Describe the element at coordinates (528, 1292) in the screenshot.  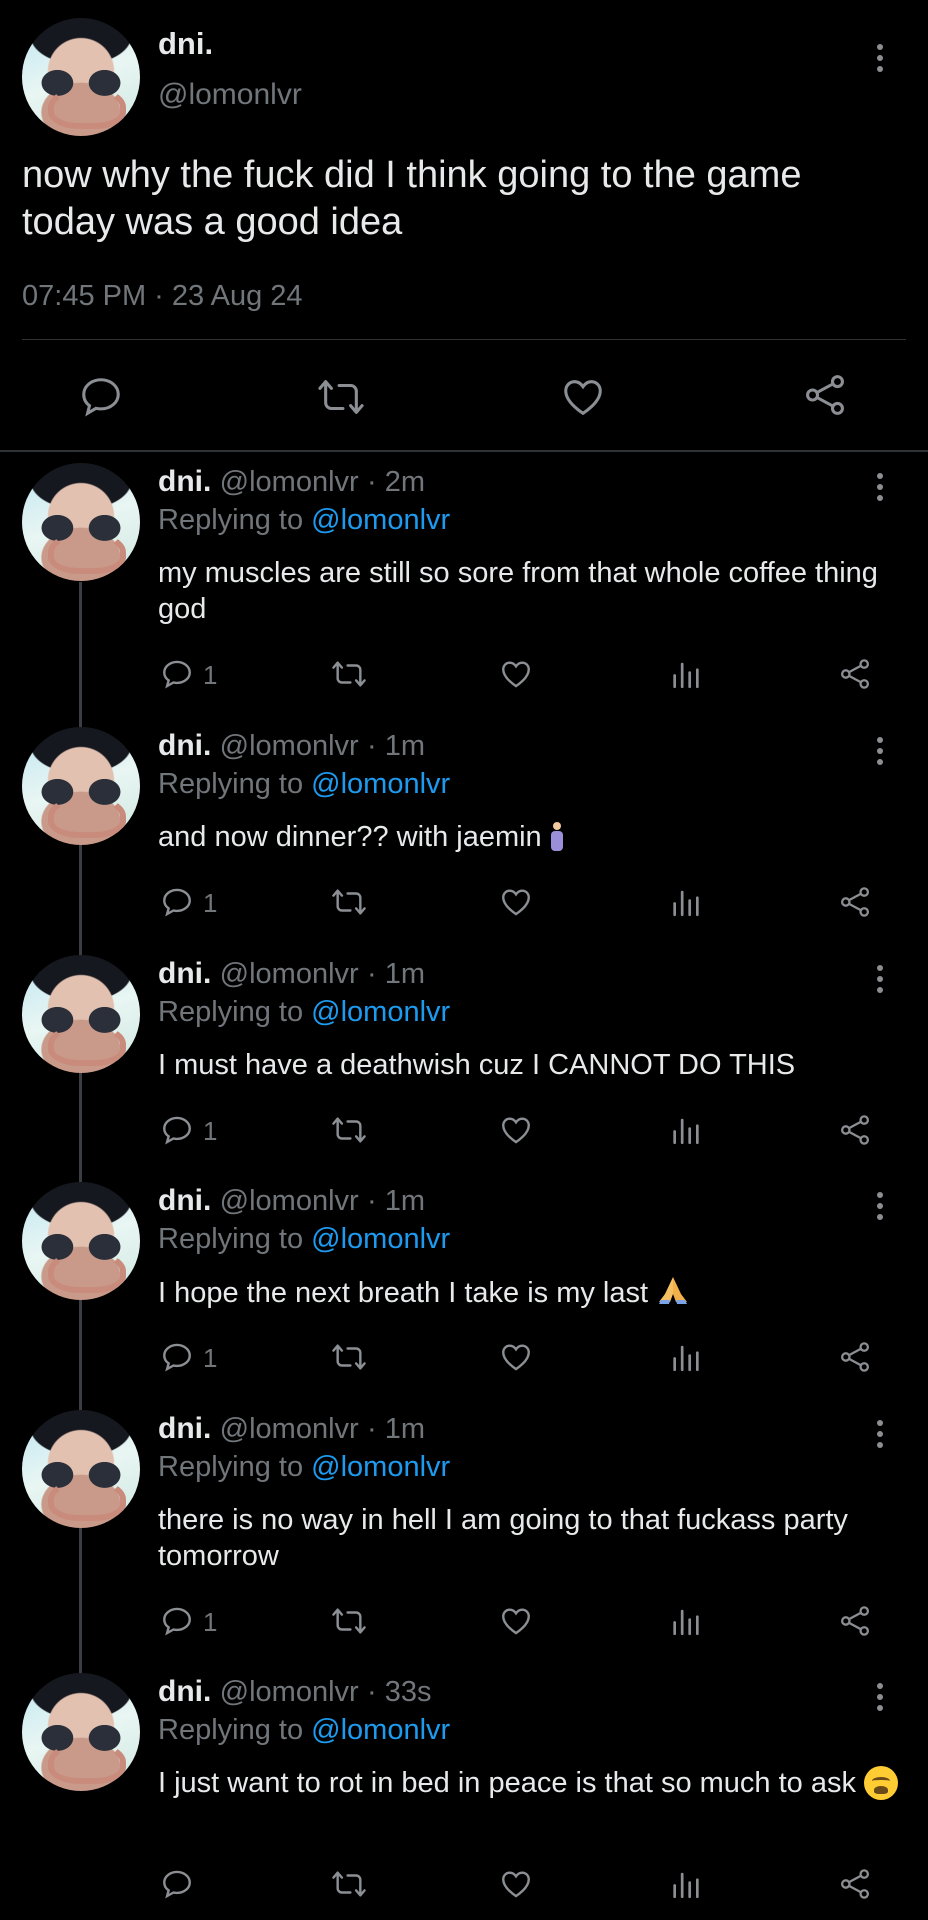
I see `reply-text: I hope the next breath I take is my last` at that location.